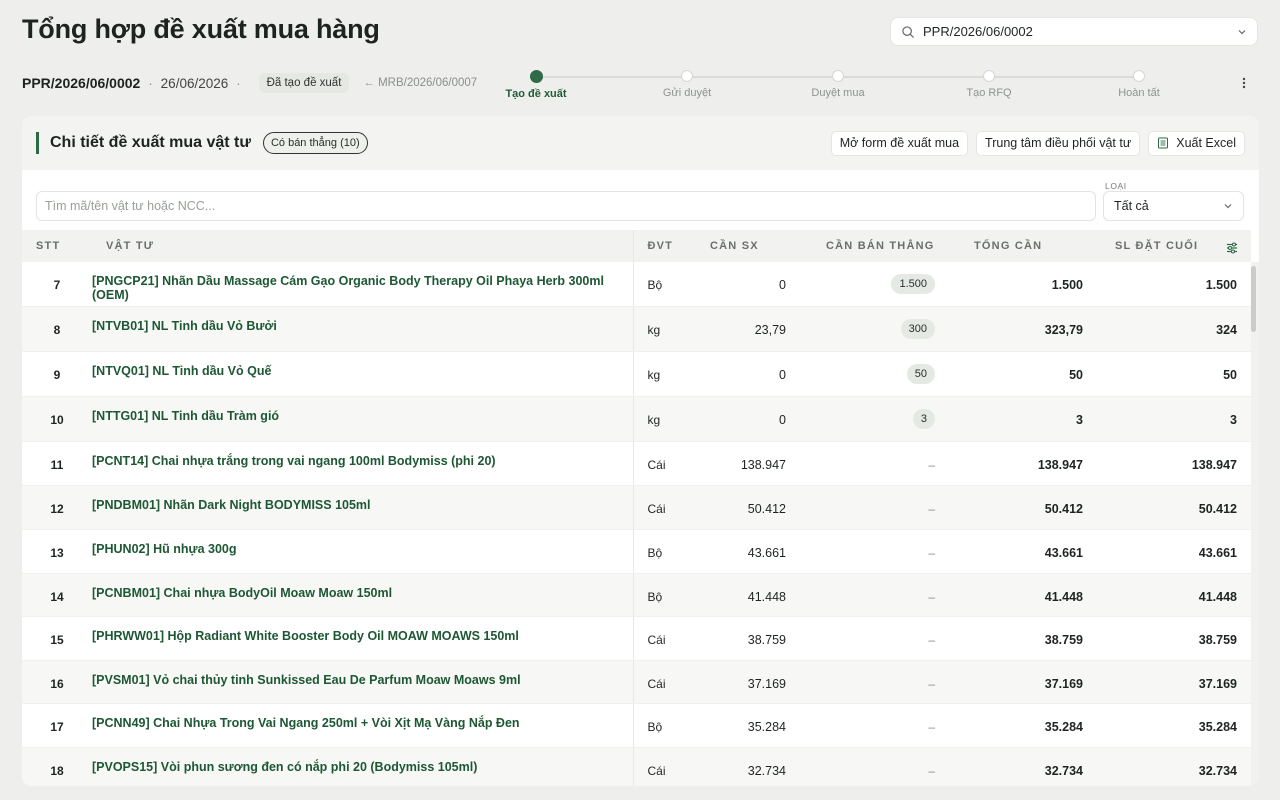 This screenshot has width=1280, height=800. What do you see at coordinates (913, 284) in the screenshot?
I see `direct-sale-chip: 1.500` at bounding box center [913, 284].